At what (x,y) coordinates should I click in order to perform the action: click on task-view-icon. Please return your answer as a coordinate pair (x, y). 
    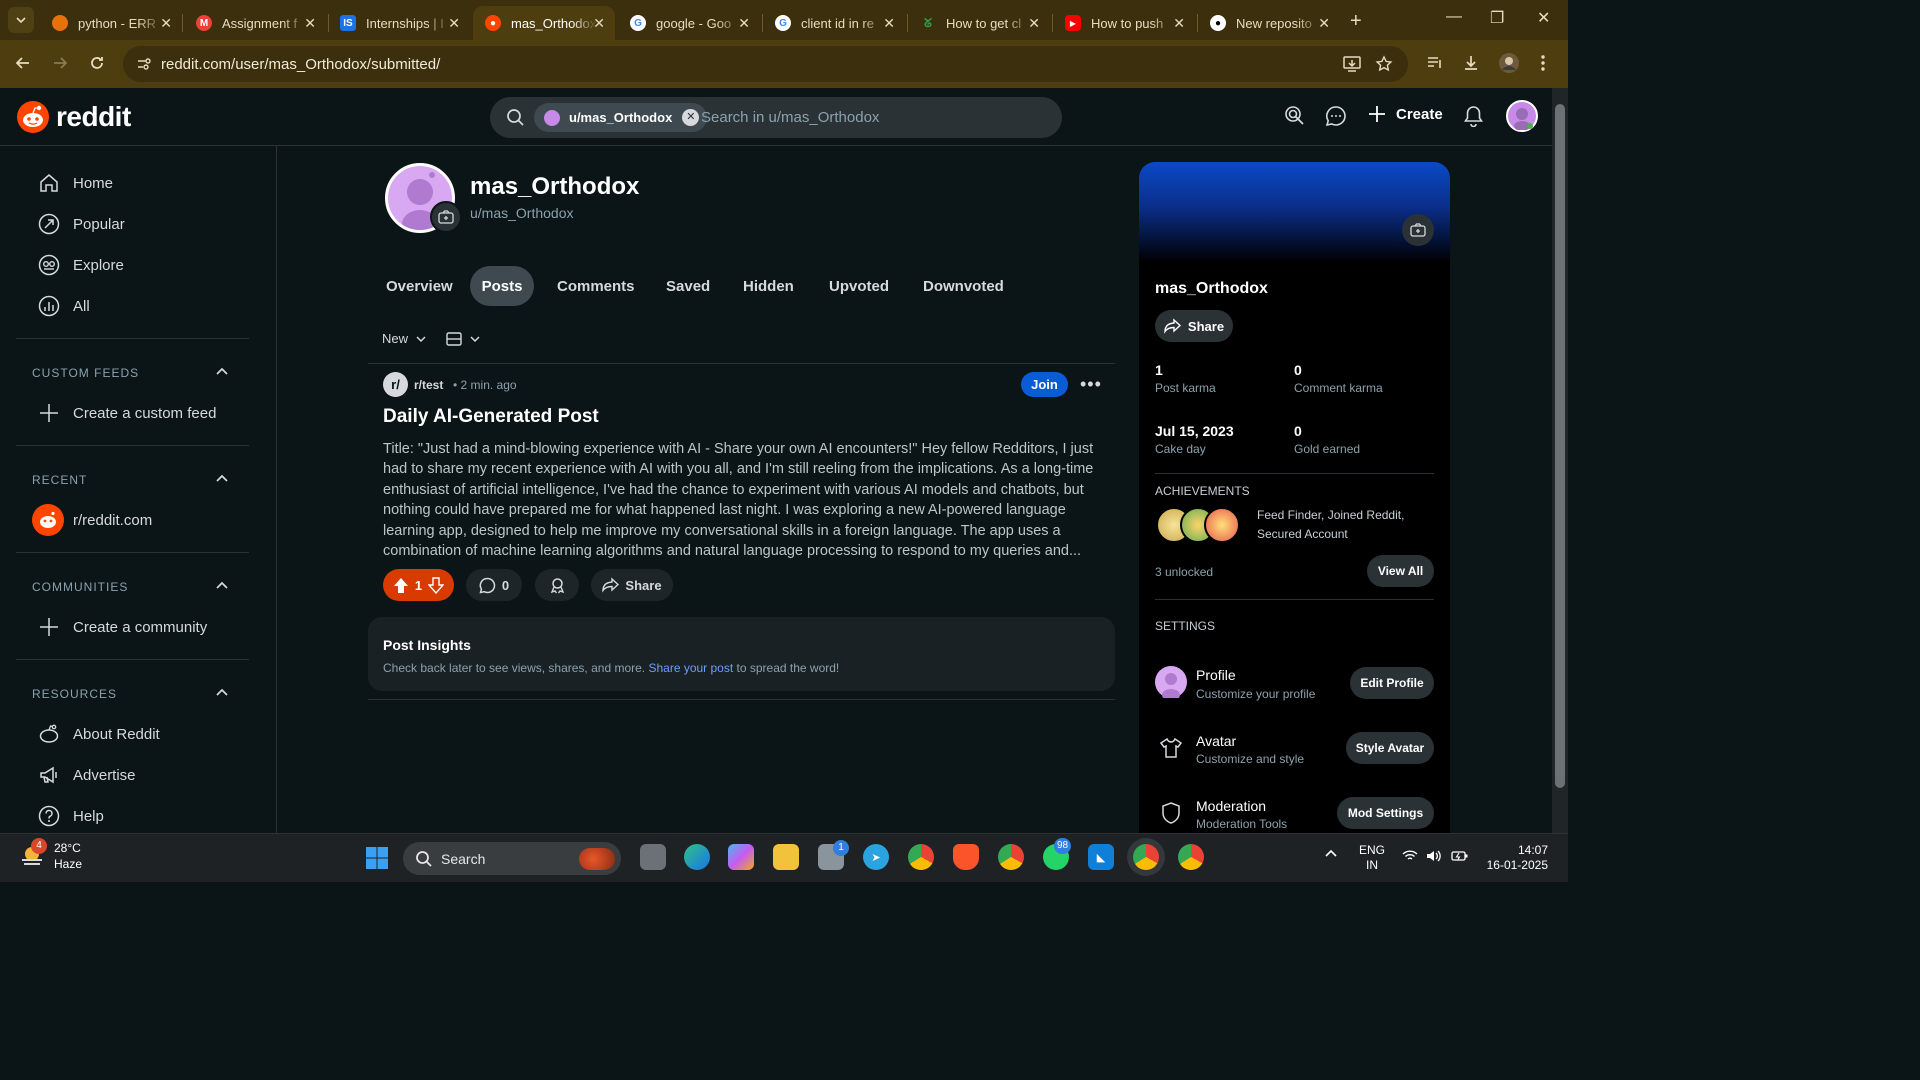
    Looking at the image, I should click on (653, 857).